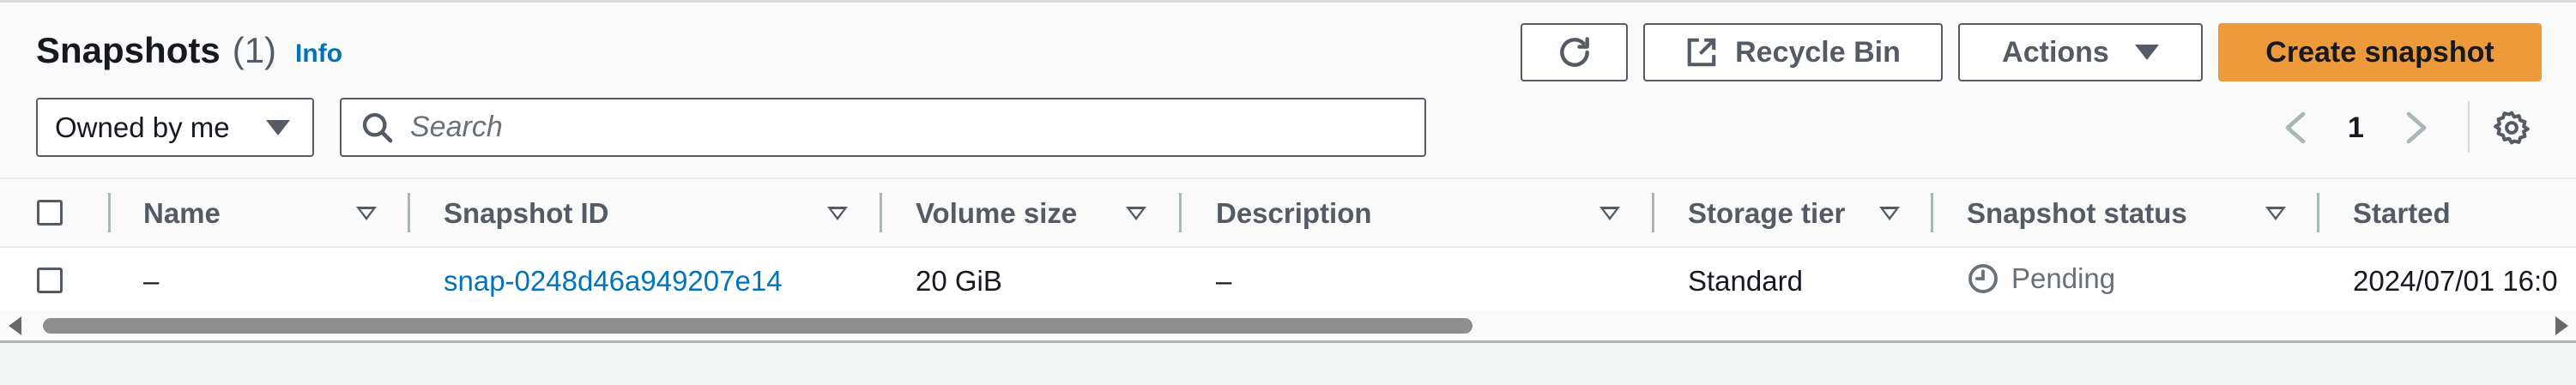 The image size is (2576, 385). I want to click on cell-storage-tier: Standard, so click(1745, 281).